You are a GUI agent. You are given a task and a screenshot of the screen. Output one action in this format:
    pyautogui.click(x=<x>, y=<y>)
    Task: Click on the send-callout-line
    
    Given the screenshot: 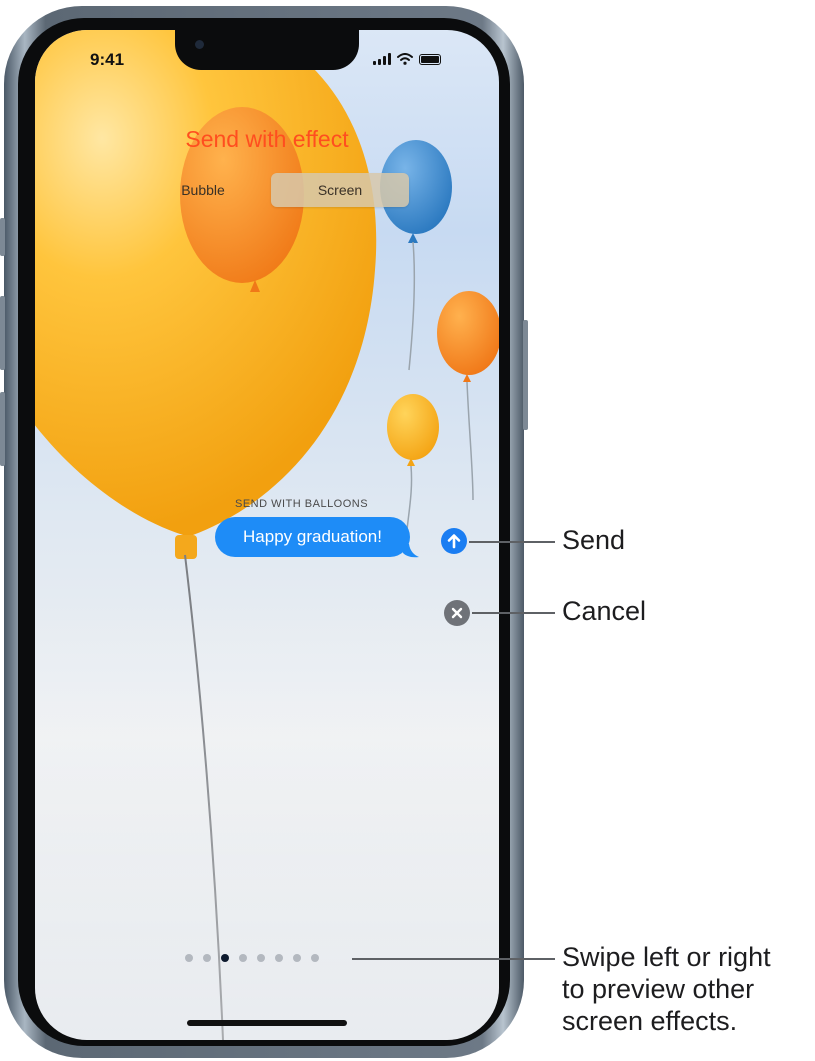 What is the action you would take?
    pyautogui.click(x=512, y=542)
    